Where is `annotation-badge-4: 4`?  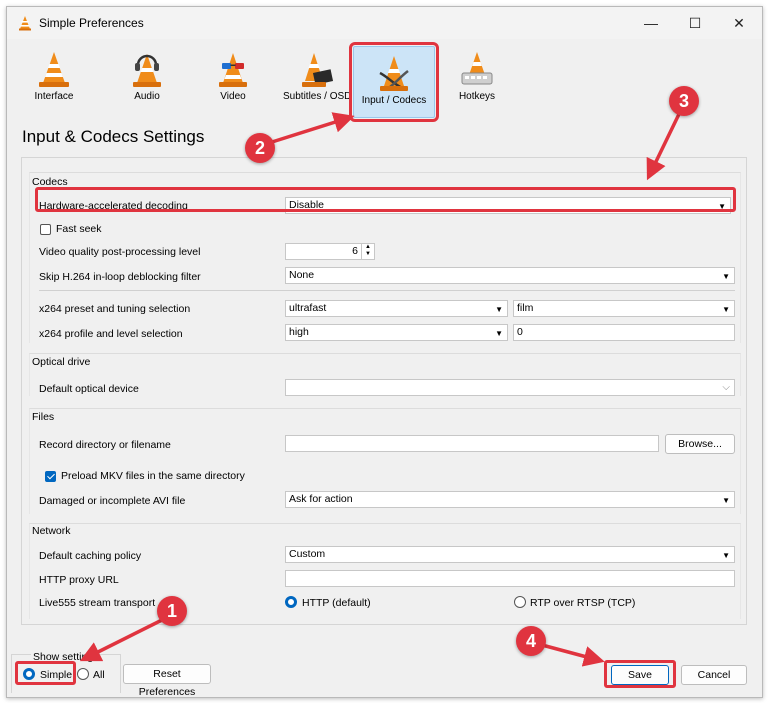
annotation-badge-4: 4 is located at coordinates (531, 641).